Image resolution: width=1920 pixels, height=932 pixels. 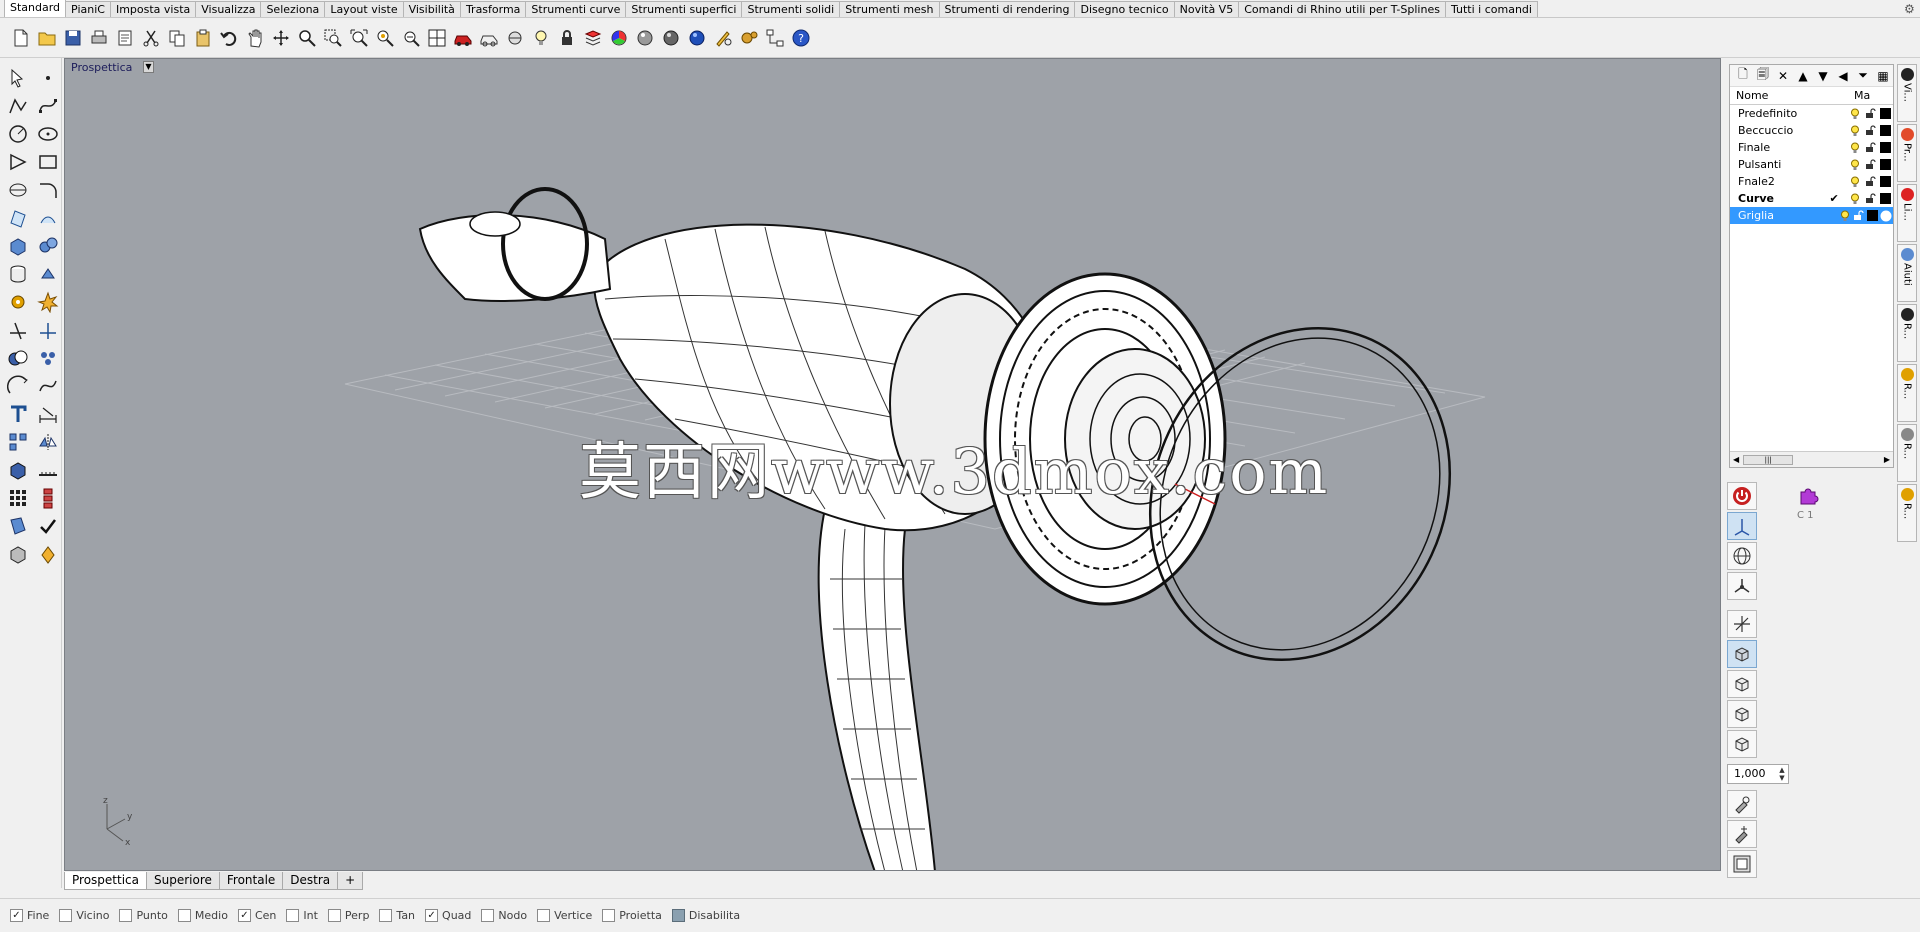 What do you see at coordinates (48, 385) in the screenshot?
I see `rebuild-icon` at bounding box center [48, 385].